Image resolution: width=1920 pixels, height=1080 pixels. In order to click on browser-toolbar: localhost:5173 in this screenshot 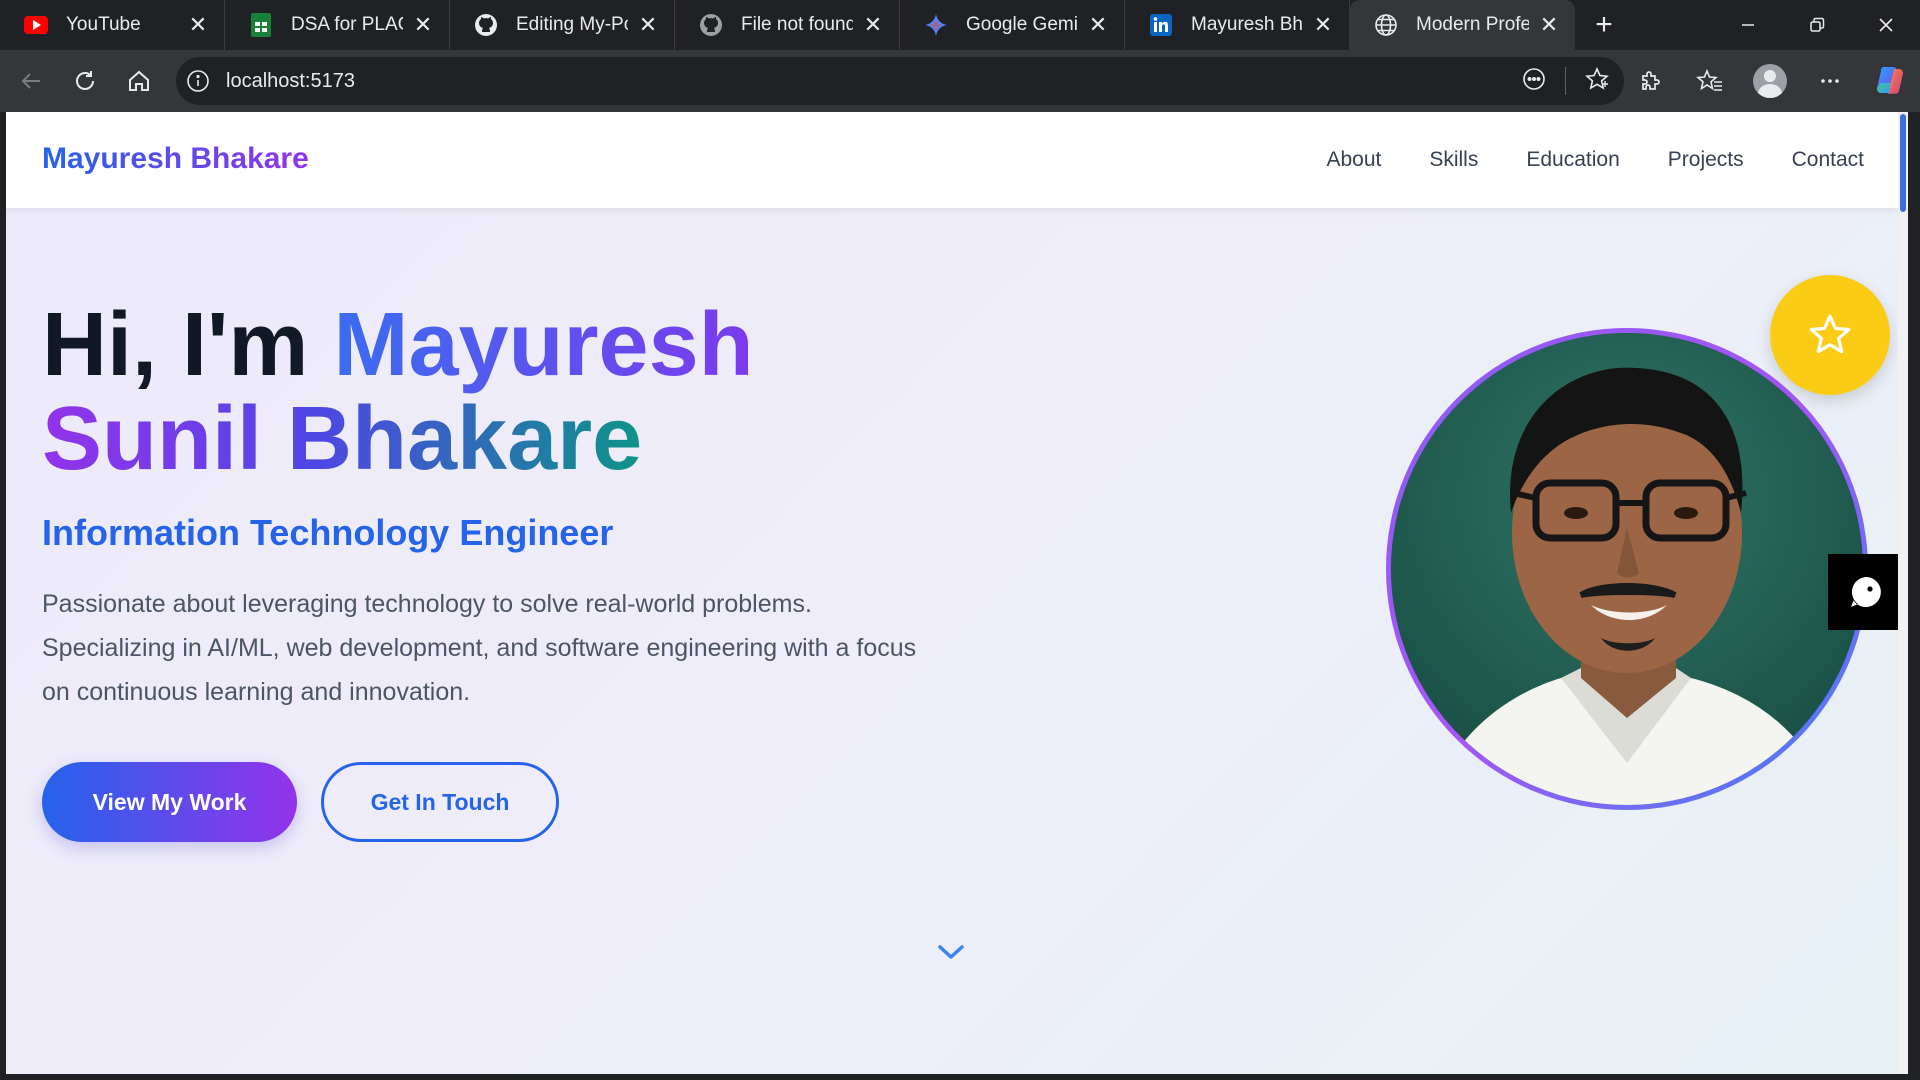, I will do `click(960, 81)`.